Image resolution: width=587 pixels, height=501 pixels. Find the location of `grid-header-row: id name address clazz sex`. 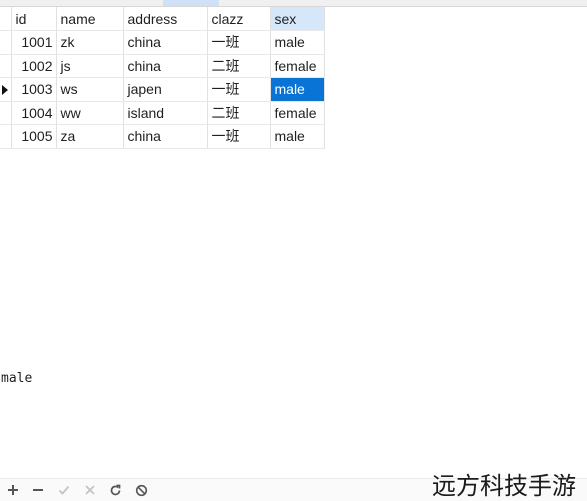

grid-header-row: id name address clazz sex is located at coordinates (162, 19).